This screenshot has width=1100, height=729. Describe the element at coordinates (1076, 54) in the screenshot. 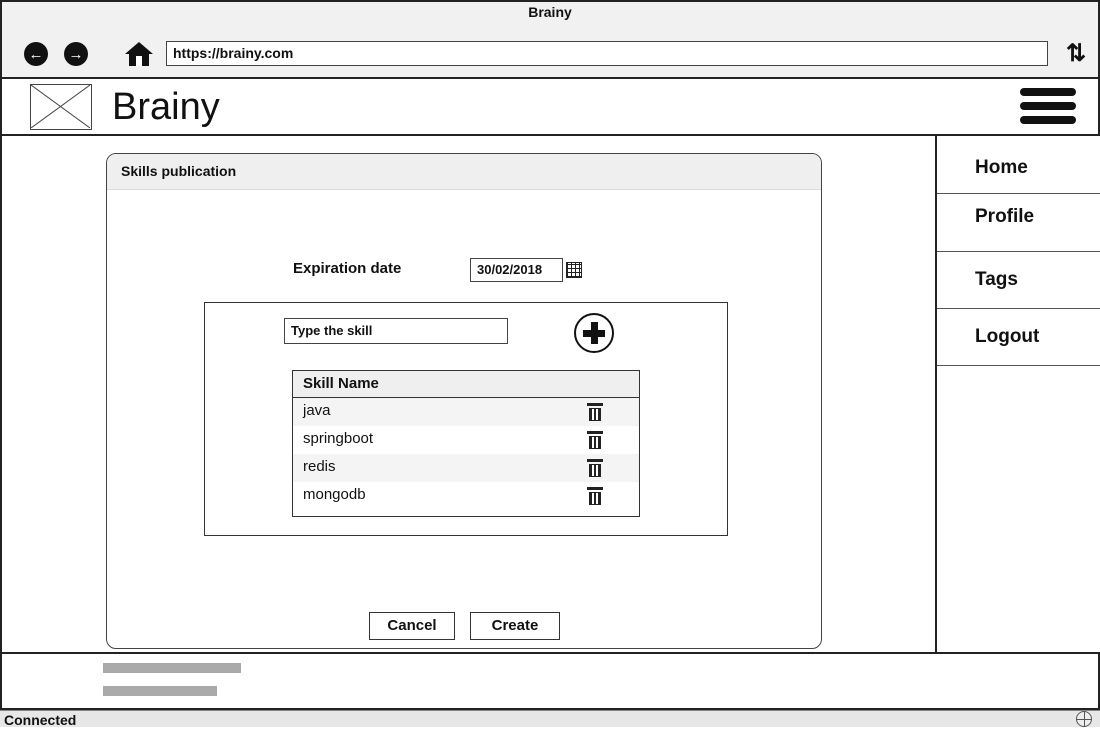

I see `refresh-icon: ⇅` at that location.